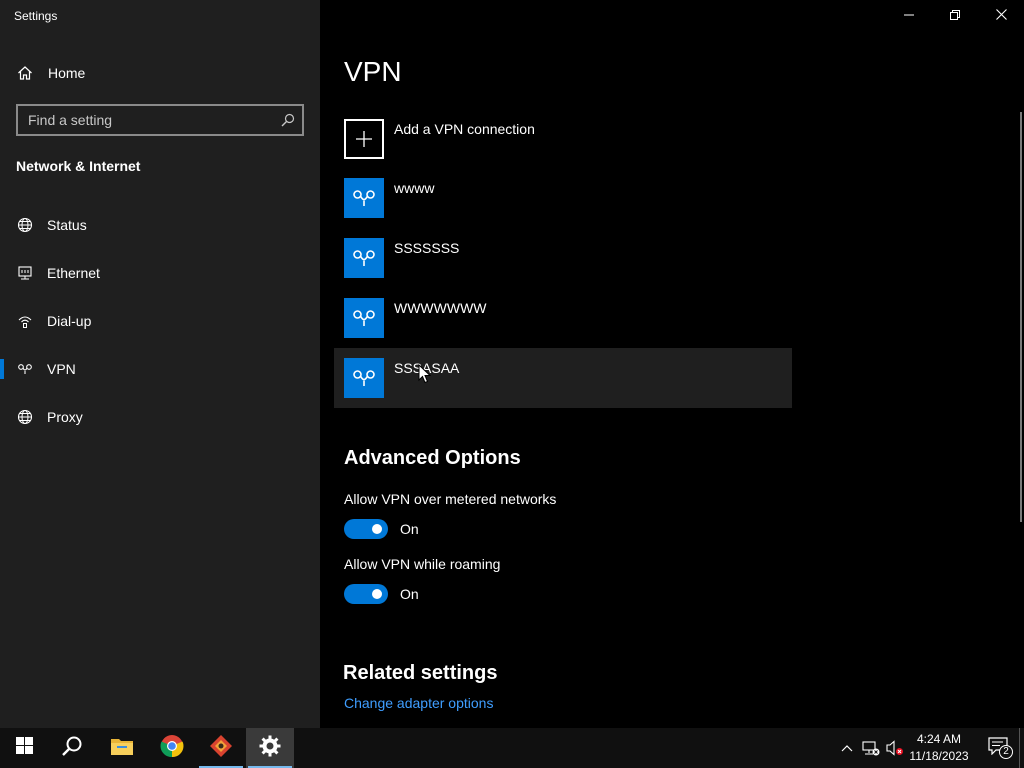  Describe the element at coordinates (464, 129) in the screenshot. I see `add-vpn-label: Add a VPN connection` at that location.